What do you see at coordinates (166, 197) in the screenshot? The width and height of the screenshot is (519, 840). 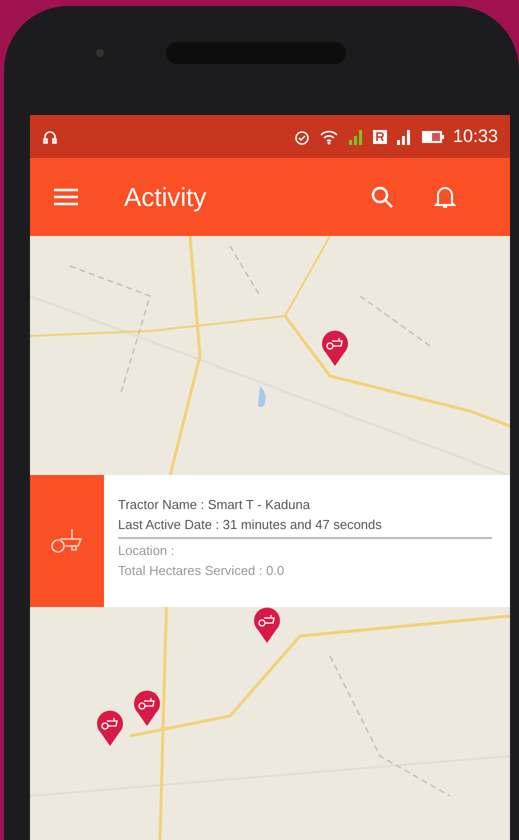 I see `app-title: Activity` at bounding box center [166, 197].